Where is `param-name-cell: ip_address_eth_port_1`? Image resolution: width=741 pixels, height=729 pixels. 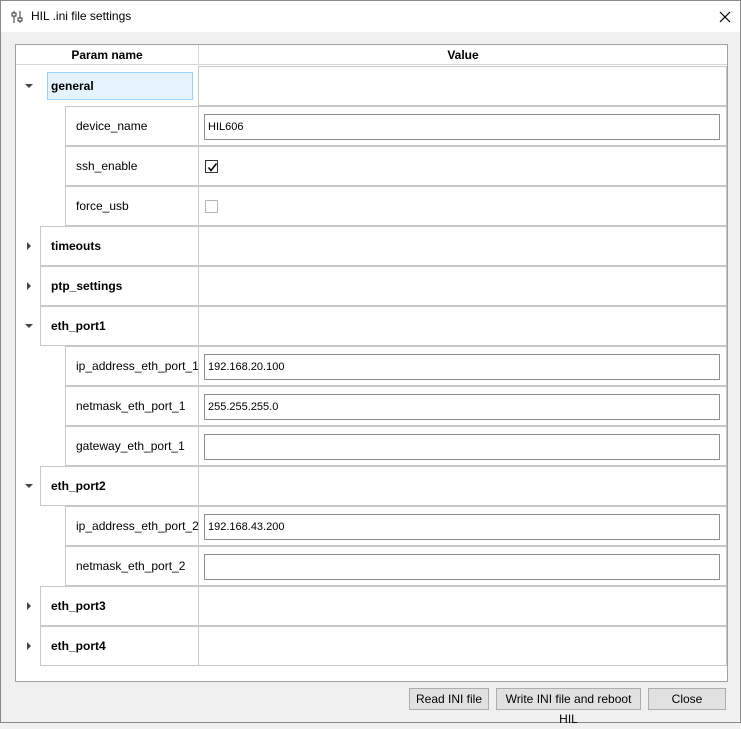 param-name-cell: ip_address_eth_port_1 is located at coordinates (132, 366).